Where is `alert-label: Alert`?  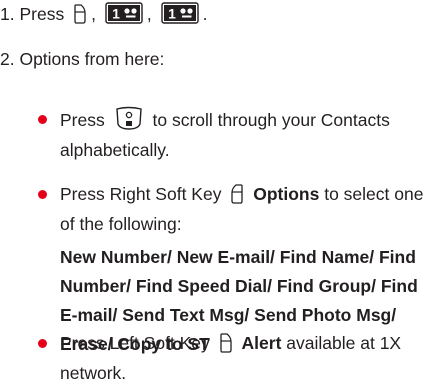
alert-label: Alert is located at coordinates (261, 343).